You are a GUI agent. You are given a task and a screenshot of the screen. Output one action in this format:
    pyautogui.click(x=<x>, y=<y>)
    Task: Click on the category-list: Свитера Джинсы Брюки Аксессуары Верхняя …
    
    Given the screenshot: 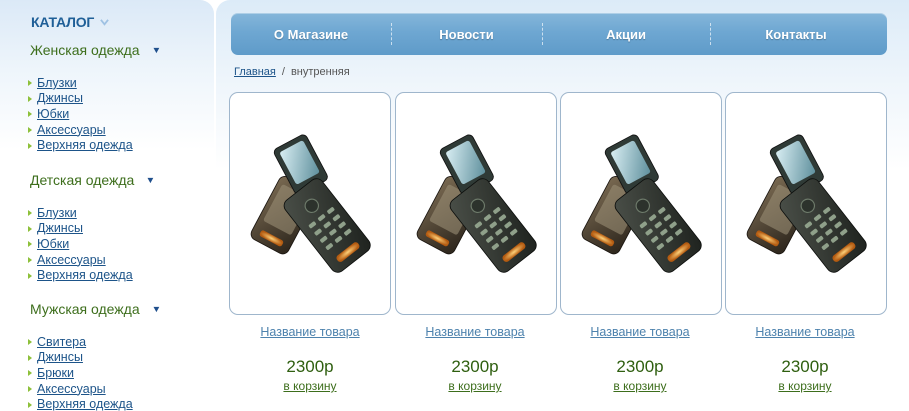 What is the action you would take?
    pyautogui.click(x=94, y=372)
    